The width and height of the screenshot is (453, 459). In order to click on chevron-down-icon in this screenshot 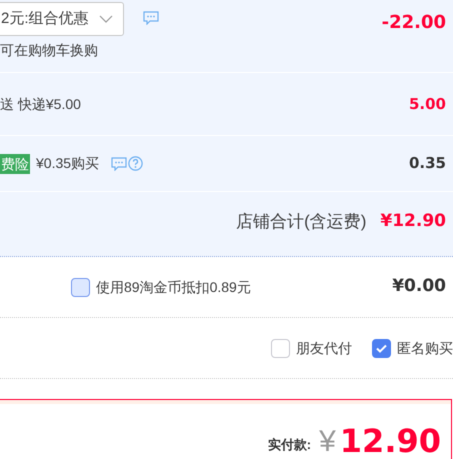, I will do `click(106, 19)`.